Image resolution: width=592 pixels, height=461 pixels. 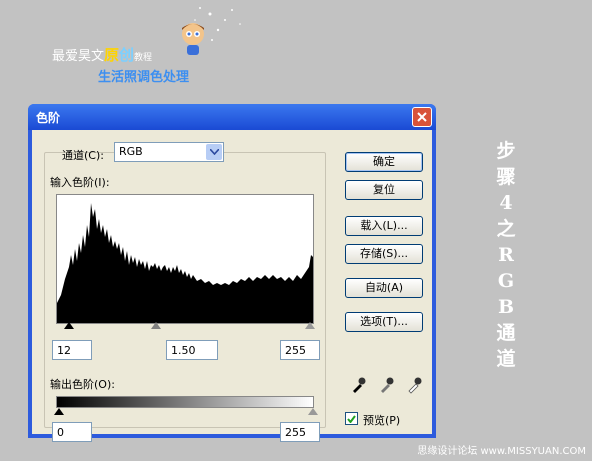 I want to click on site-credit: 思缘设计论坛 www.MISSYUAN.COM, so click(x=501, y=451).